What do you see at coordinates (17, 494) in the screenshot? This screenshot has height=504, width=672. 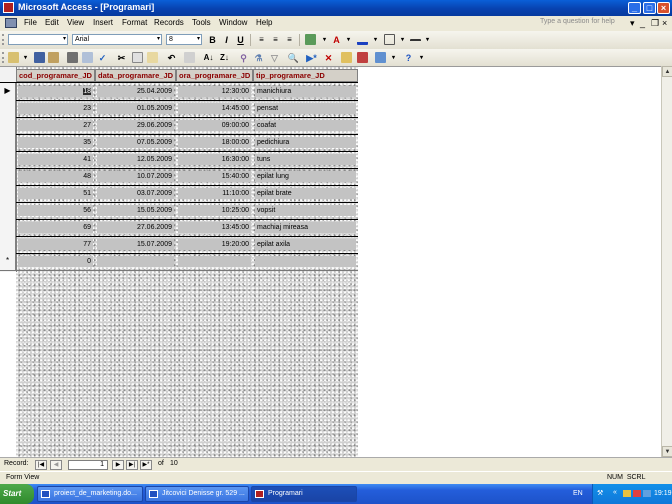 I see `start-button: Start` at bounding box center [17, 494].